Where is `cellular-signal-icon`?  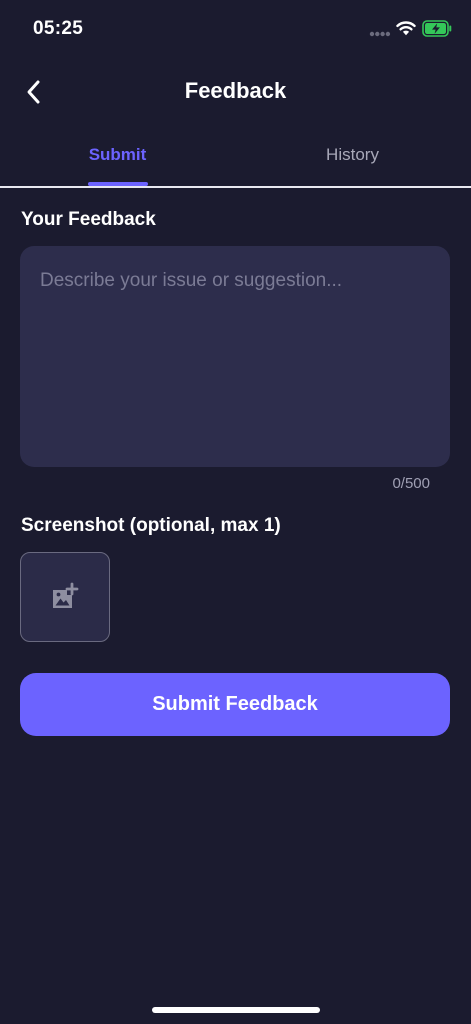
cellular-signal-icon is located at coordinates (380, 34).